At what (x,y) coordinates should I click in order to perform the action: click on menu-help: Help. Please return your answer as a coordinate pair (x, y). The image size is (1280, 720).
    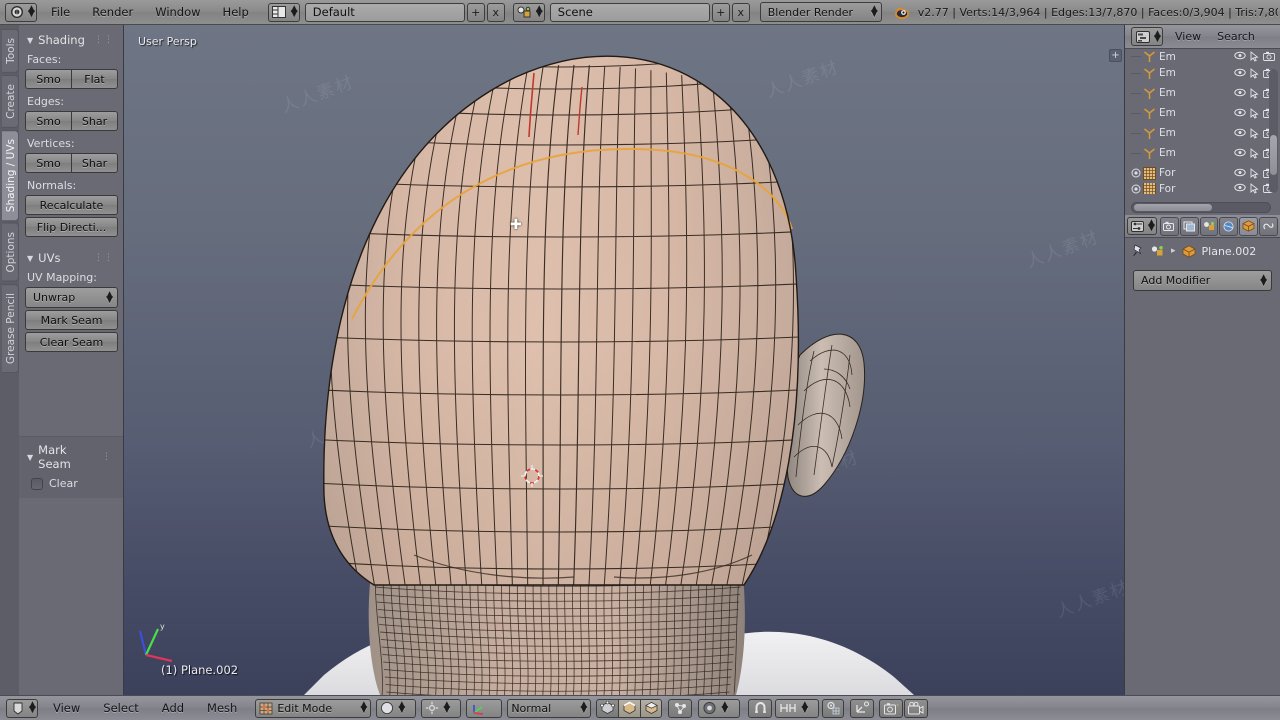
    Looking at the image, I should click on (236, 12).